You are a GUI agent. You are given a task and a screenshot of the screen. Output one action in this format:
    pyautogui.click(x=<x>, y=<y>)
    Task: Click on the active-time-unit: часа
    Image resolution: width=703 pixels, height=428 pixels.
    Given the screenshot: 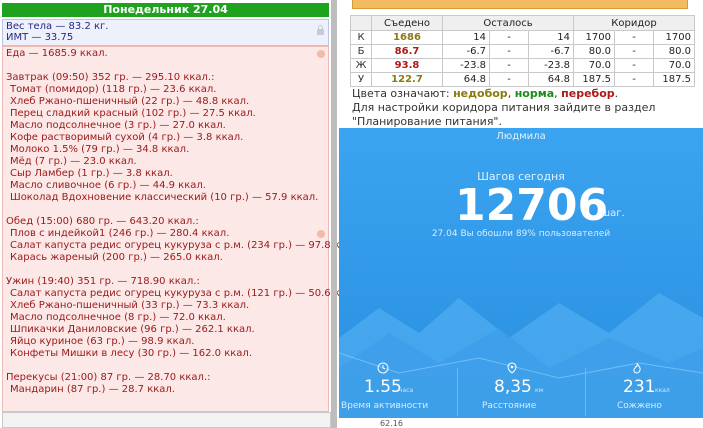 What is the action you would take?
    pyautogui.click(x=406, y=390)
    